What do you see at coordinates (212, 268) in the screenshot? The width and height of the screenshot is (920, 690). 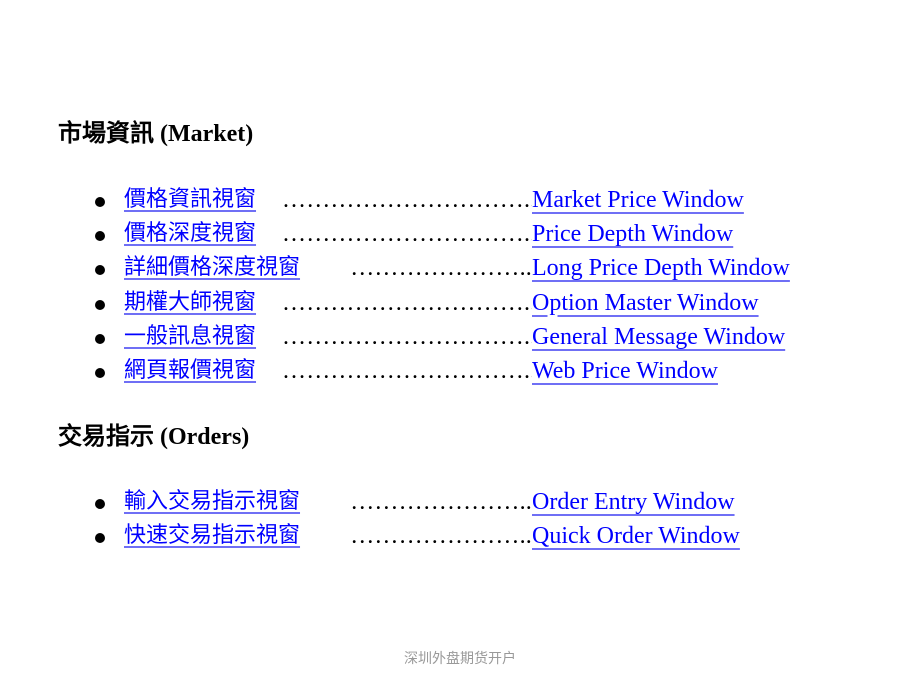 I see `link-long-price-depth-cn: 詳細價格深度視窗` at bounding box center [212, 268].